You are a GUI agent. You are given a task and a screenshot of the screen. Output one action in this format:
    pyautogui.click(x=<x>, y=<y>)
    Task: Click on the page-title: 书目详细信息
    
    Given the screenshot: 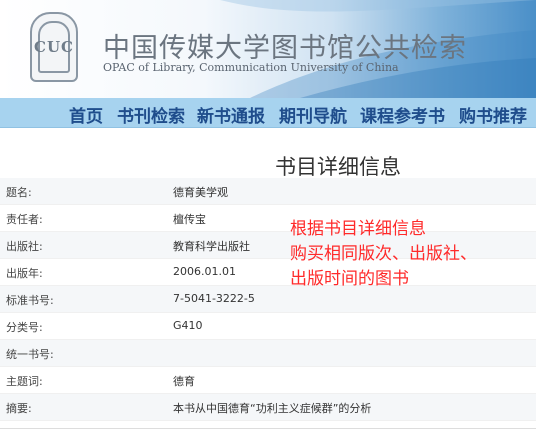 What is the action you would take?
    pyautogui.click(x=338, y=167)
    